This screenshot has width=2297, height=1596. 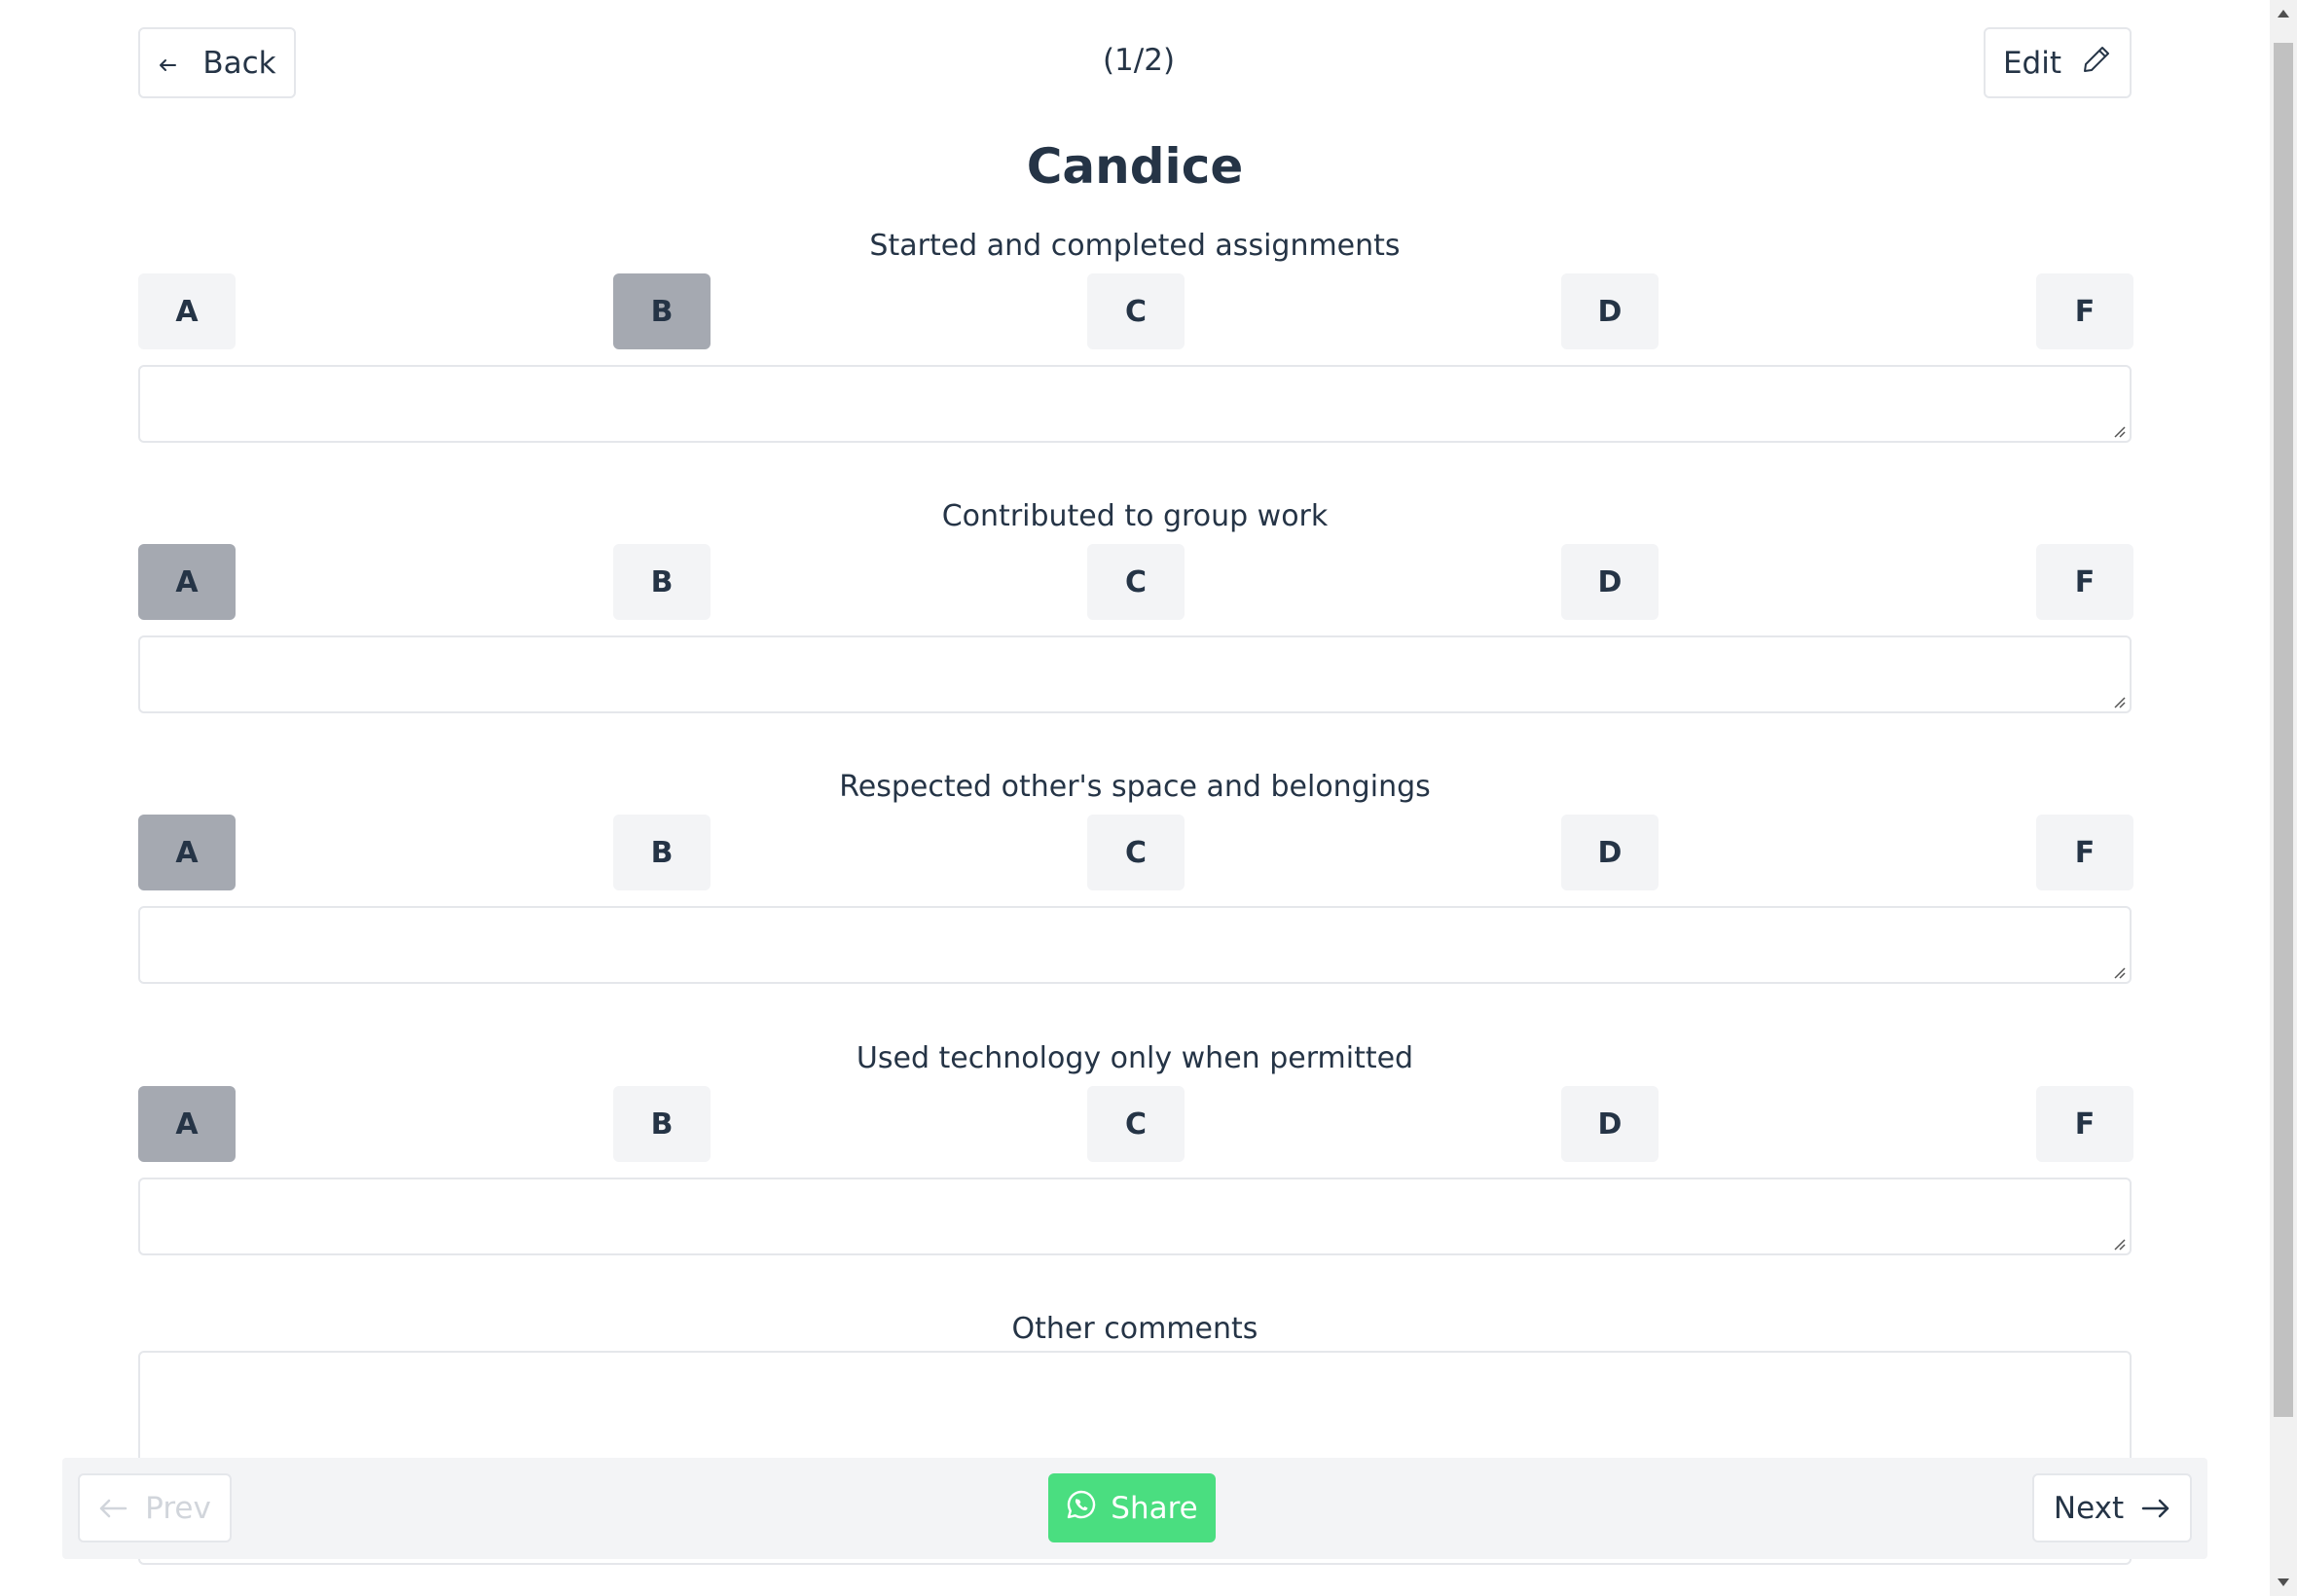 I want to click on prev-label: Prev, so click(x=178, y=1508).